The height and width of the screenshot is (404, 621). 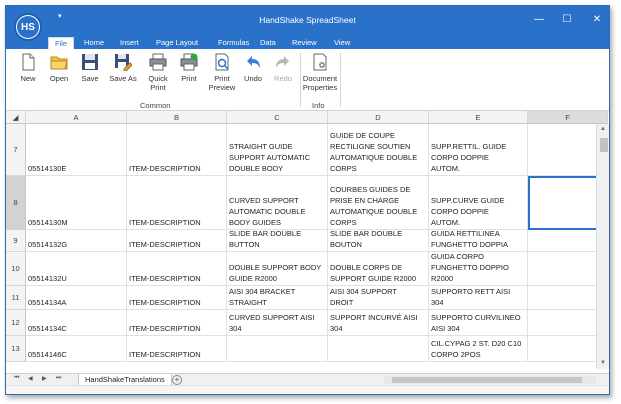 I want to click on cell-c10: DOUBLE SUPPORT BODY GUIDE R2000, so click(x=277, y=269).